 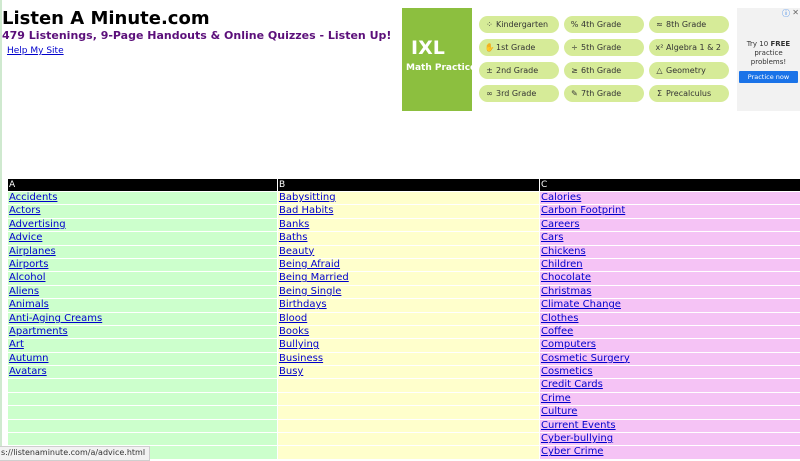 What do you see at coordinates (566, 291) in the screenshot?
I see `topic-link: Christmas` at bounding box center [566, 291].